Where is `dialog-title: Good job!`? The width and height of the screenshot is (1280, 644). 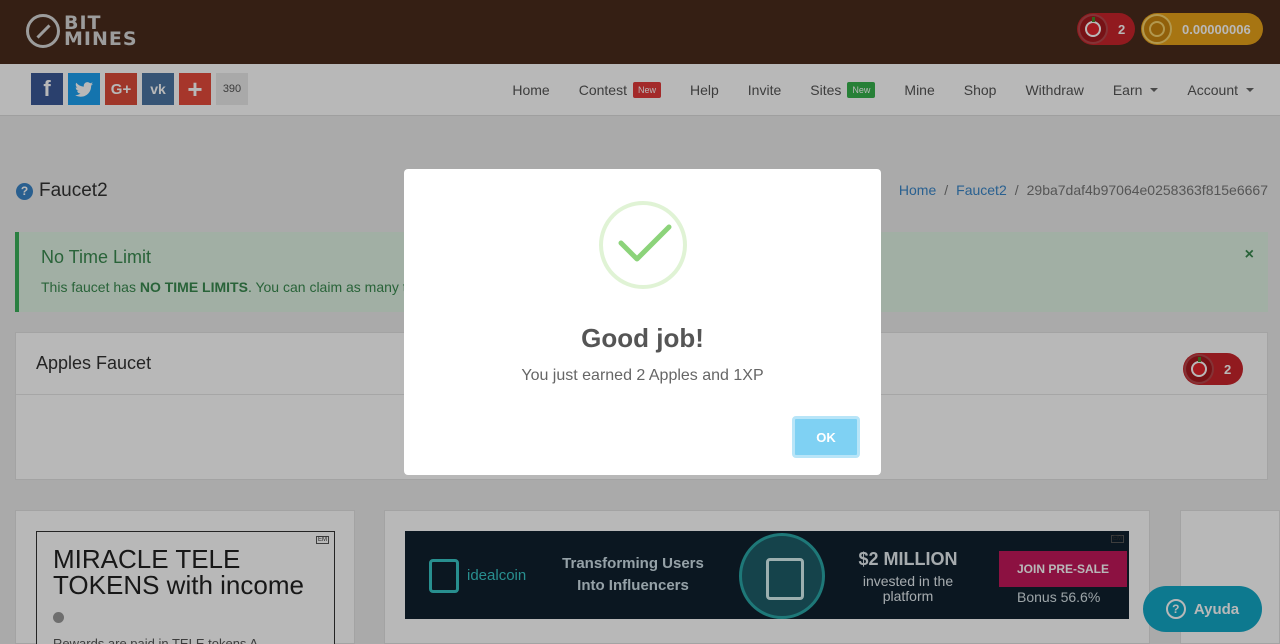
dialog-title: Good job! is located at coordinates (642, 338).